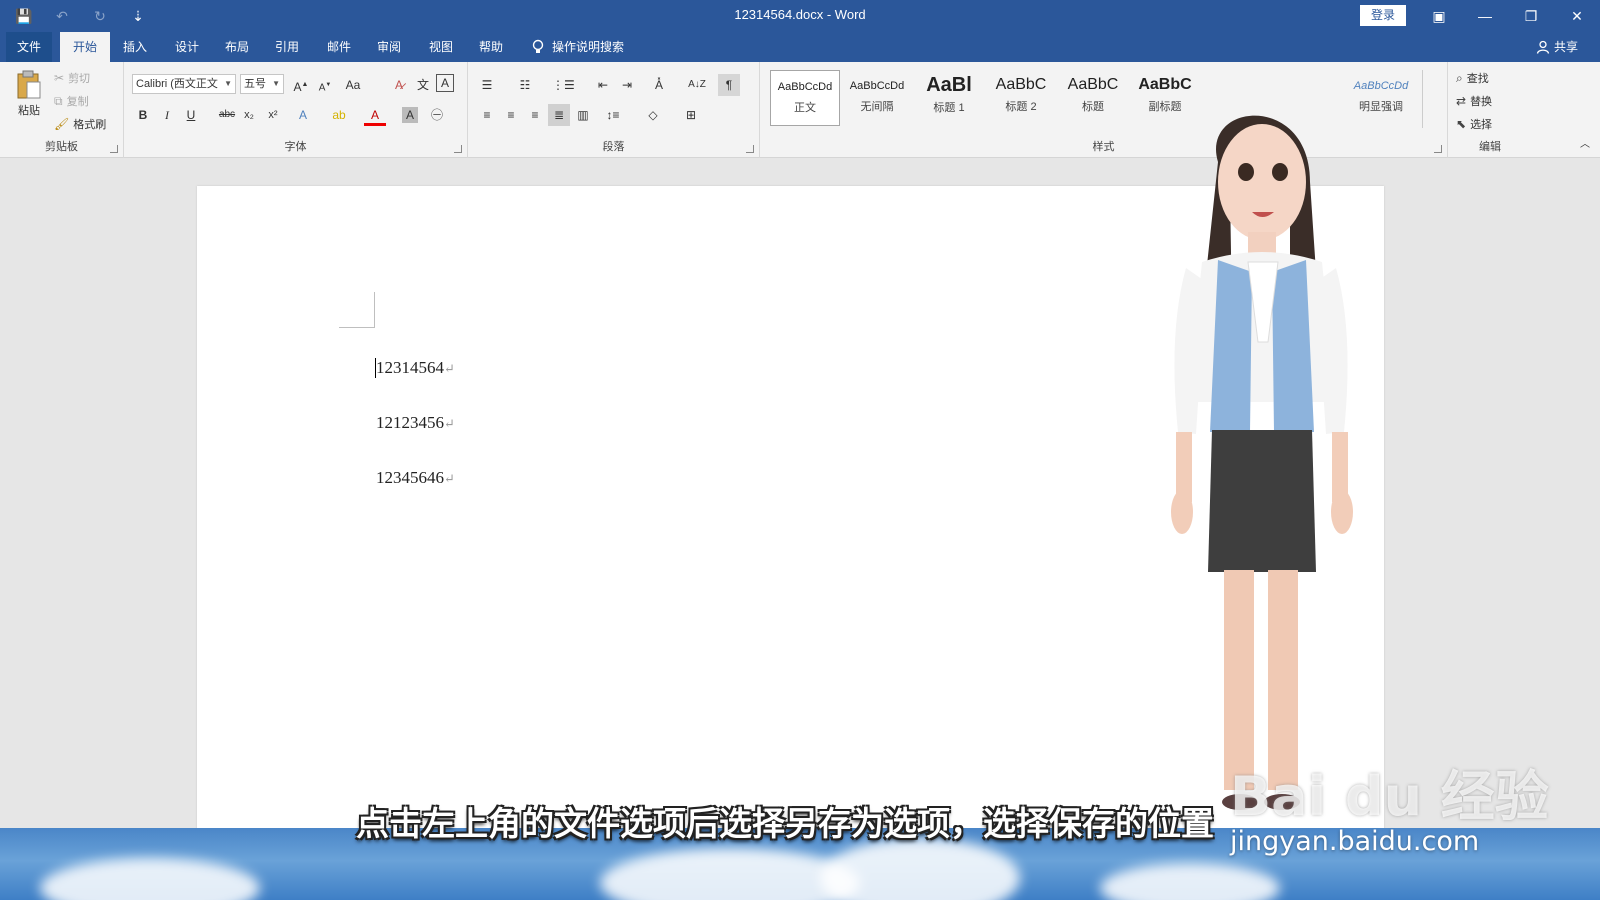 This screenshot has height=900, width=1600. What do you see at coordinates (79, 79) in the screenshot?
I see `cut-label: 剪切` at bounding box center [79, 79].